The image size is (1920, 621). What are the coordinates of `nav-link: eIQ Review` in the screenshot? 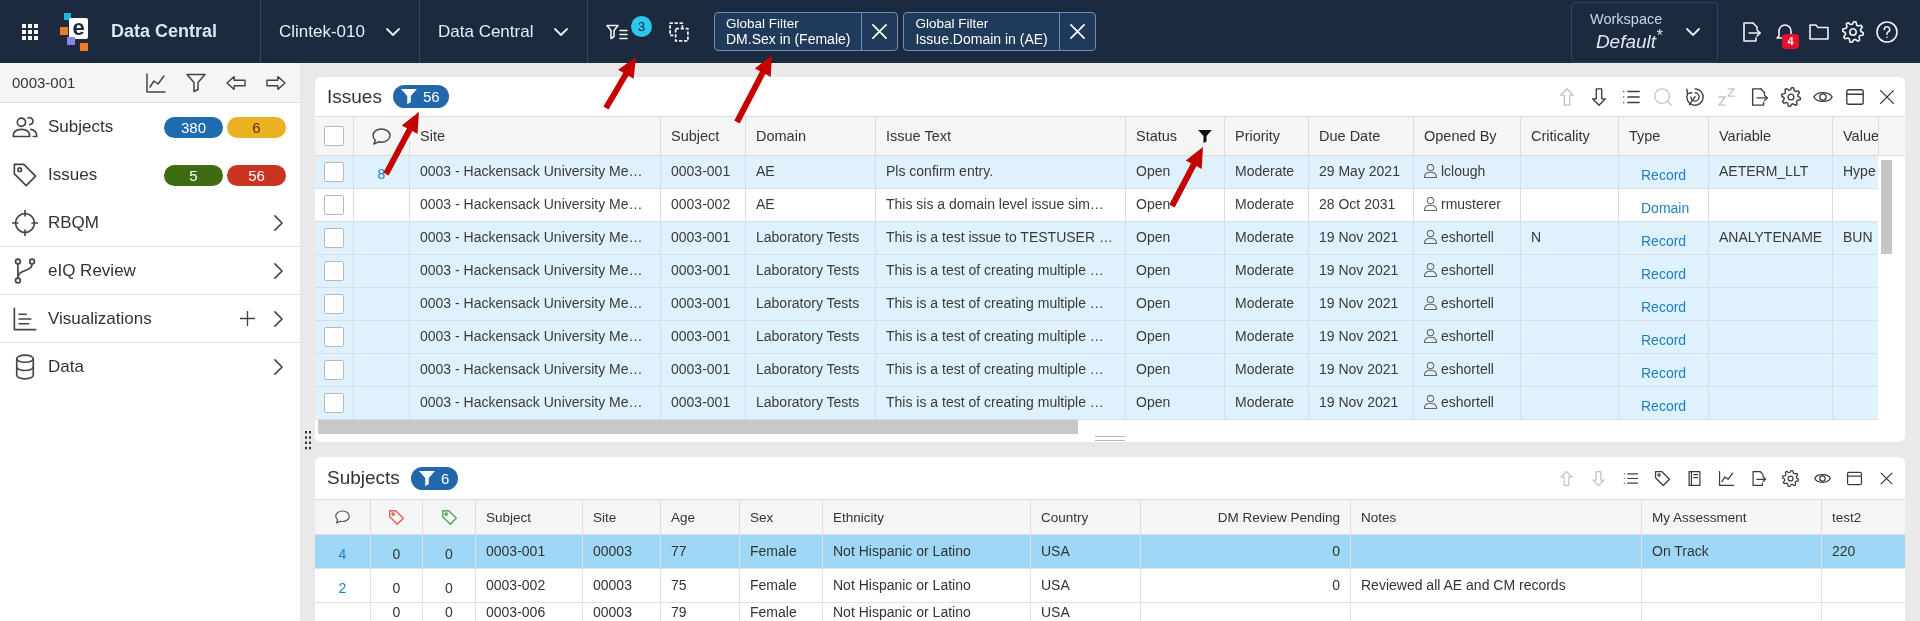 It's located at (92, 270).